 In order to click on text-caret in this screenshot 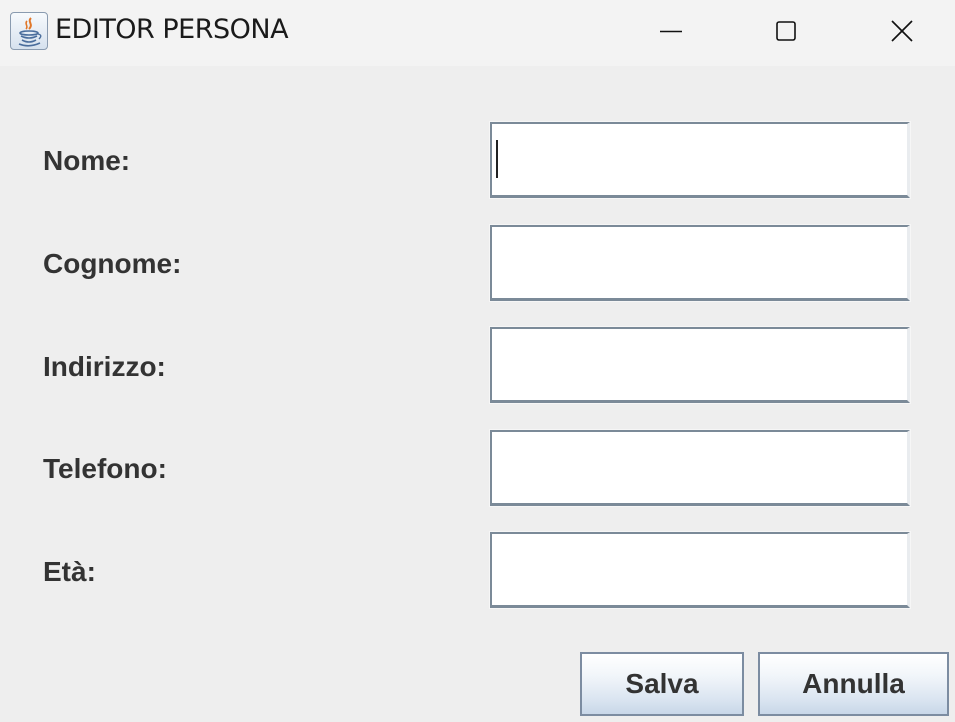, I will do `click(497, 159)`.